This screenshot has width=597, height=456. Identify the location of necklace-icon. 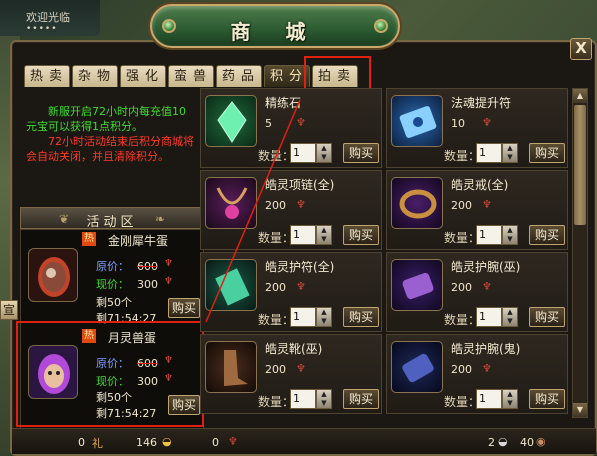
(231, 203).